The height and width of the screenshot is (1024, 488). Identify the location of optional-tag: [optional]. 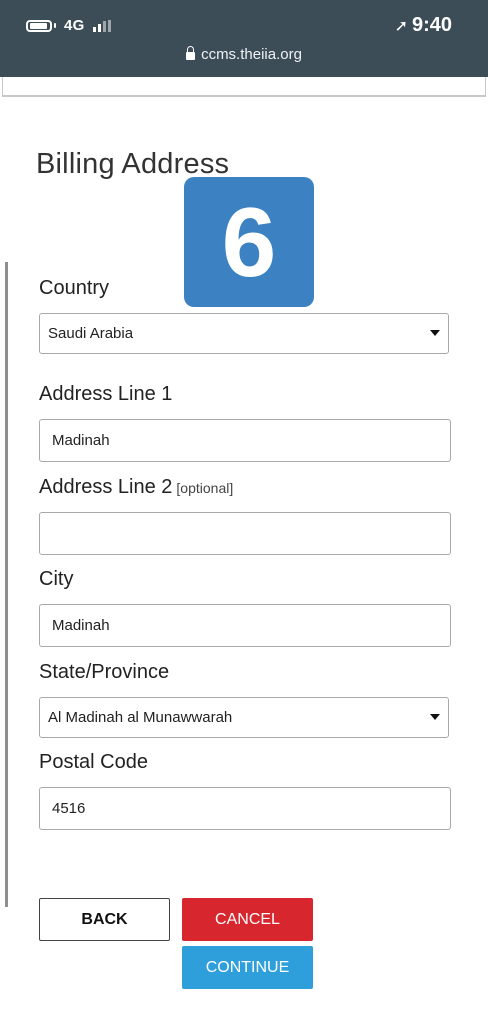
(205, 488).